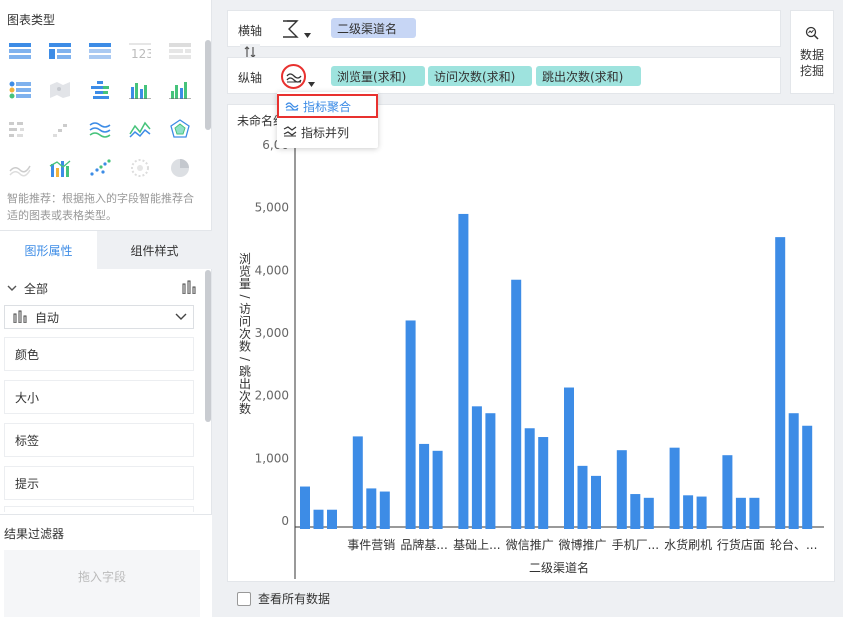 The image size is (843, 617). What do you see at coordinates (60, 129) in the screenshot?
I see `scatter-grid-icon` at bounding box center [60, 129].